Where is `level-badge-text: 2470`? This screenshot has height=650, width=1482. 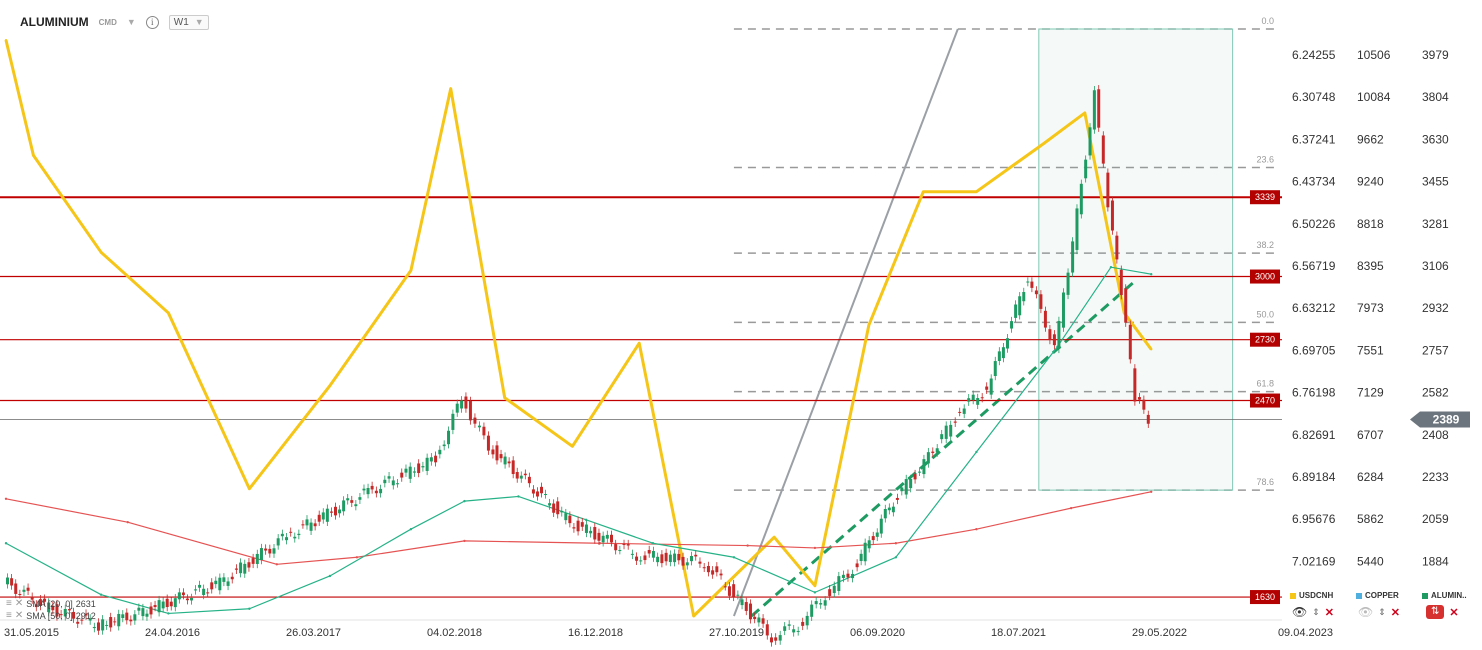
level-badge-text: 2470 is located at coordinates (1265, 401).